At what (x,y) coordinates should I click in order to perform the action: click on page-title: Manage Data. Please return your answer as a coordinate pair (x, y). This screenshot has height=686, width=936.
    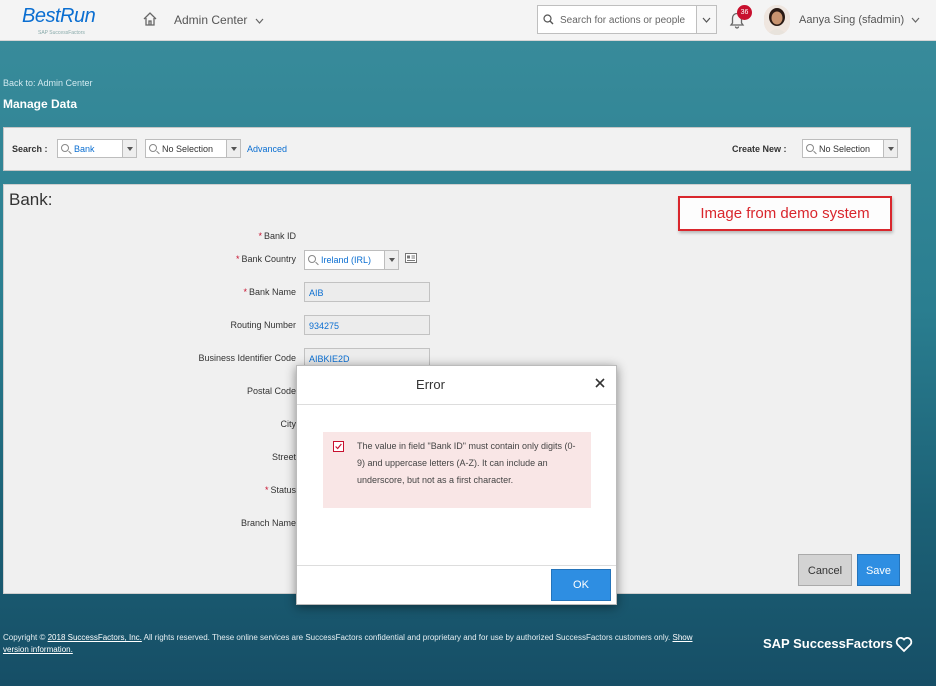
    Looking at the image, I should click on (40, 104).